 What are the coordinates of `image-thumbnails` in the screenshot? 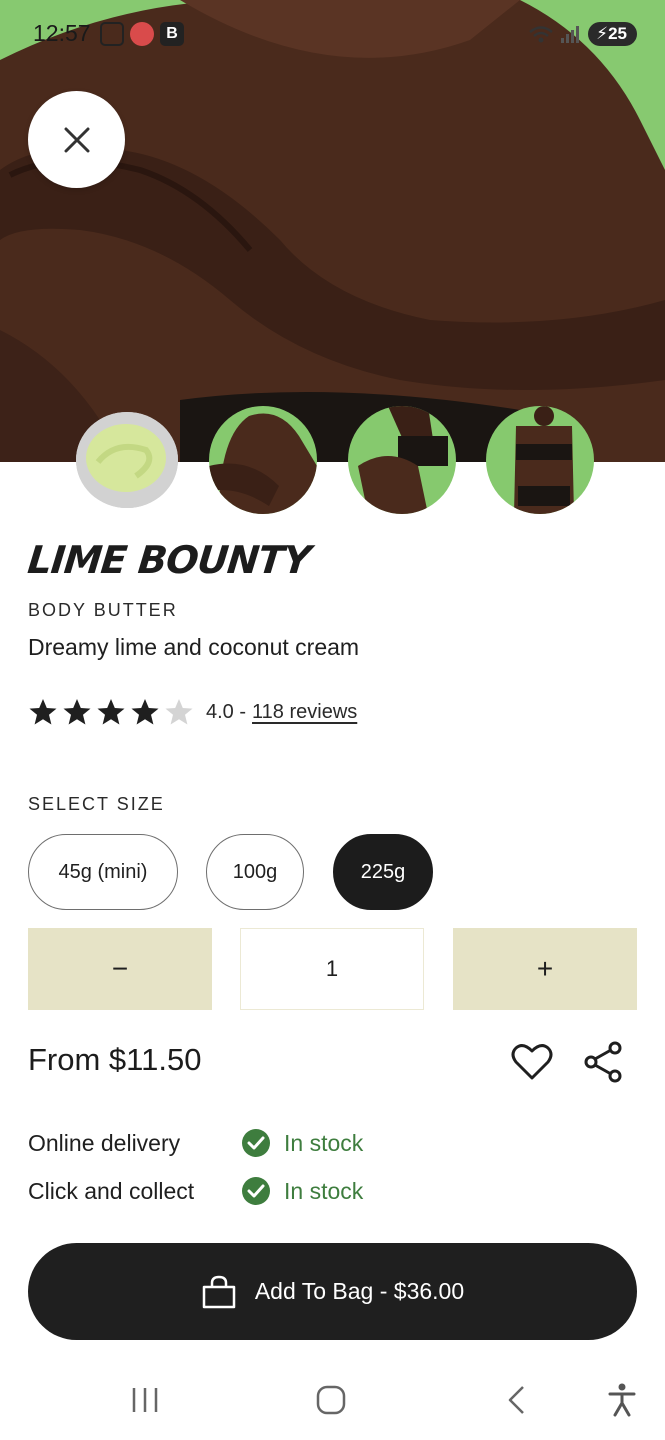 It's located at (341, 461).